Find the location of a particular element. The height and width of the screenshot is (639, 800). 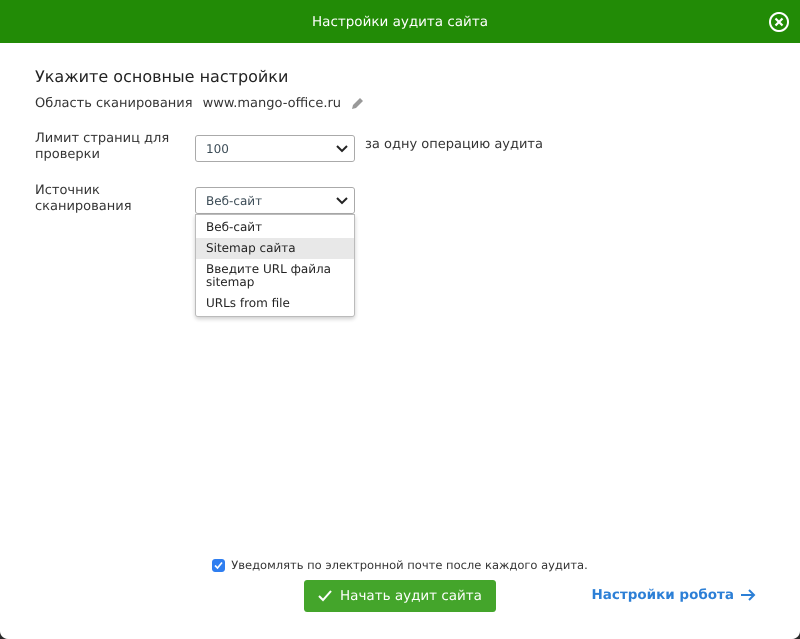

menu-option: Введите URL файла sitemap is located at coordinates (275, 276).